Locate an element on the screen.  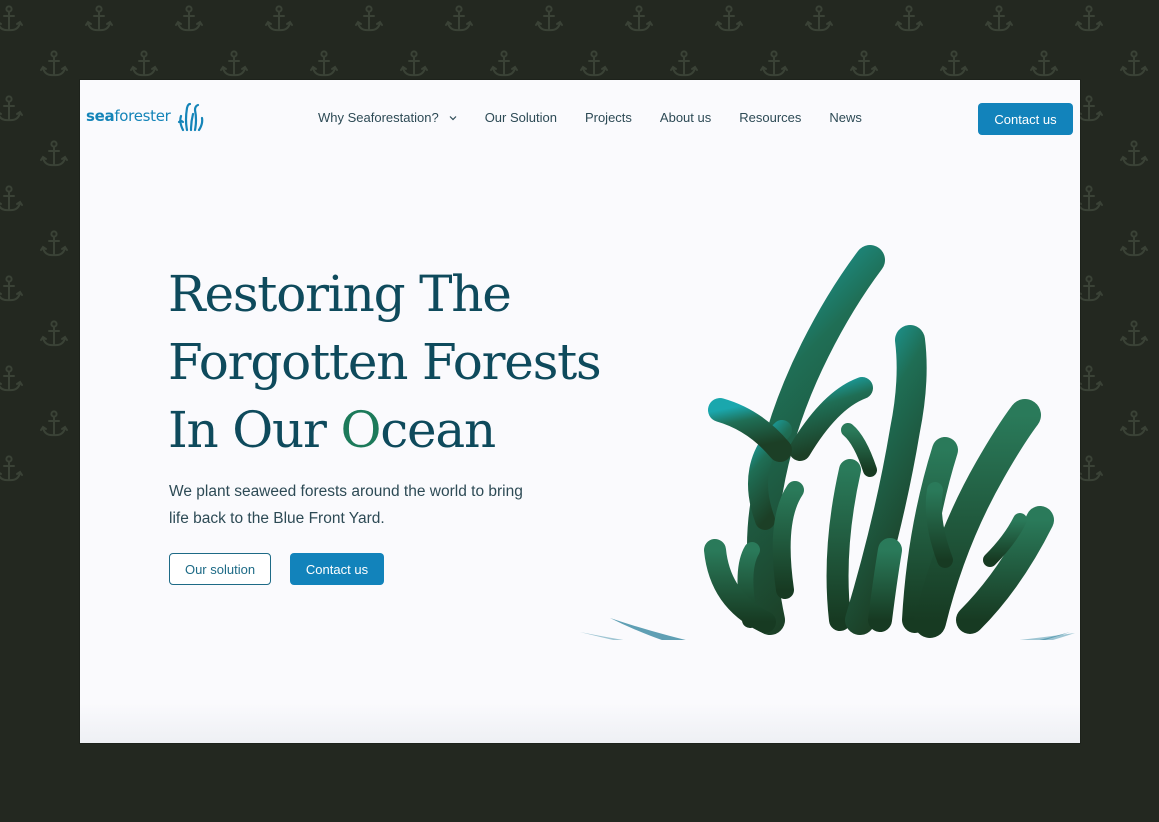
nav-item-why-seaforestation: Why Seaforestation? is located at coordinates (387, 117).